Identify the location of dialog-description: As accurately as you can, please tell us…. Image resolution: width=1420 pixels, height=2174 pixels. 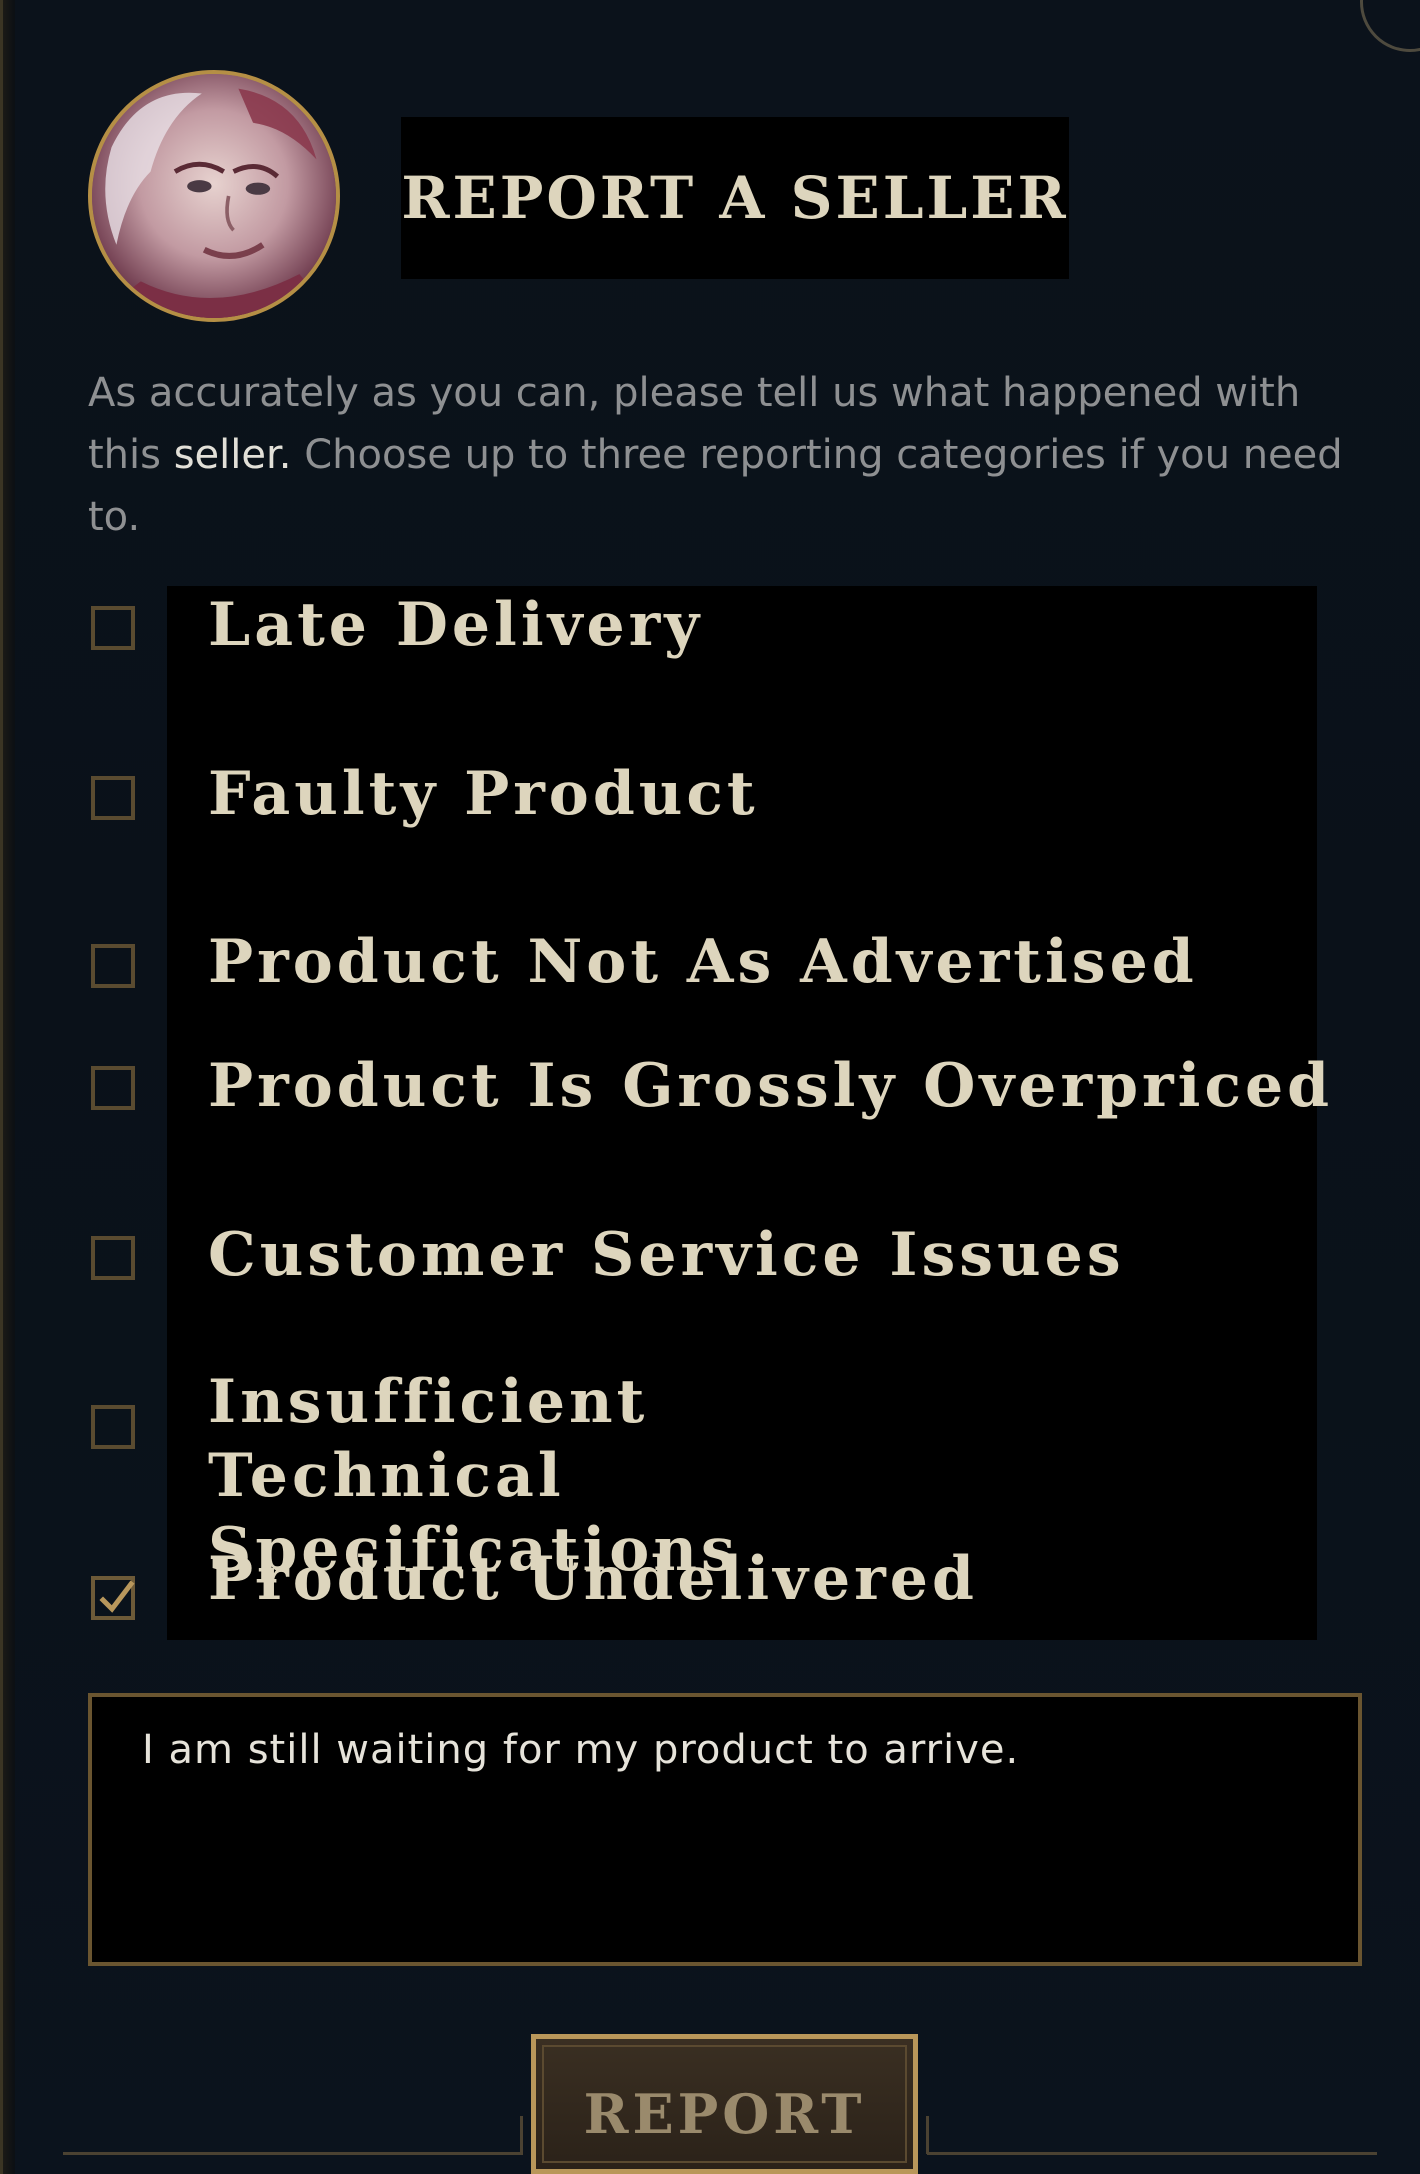
(728, 455).